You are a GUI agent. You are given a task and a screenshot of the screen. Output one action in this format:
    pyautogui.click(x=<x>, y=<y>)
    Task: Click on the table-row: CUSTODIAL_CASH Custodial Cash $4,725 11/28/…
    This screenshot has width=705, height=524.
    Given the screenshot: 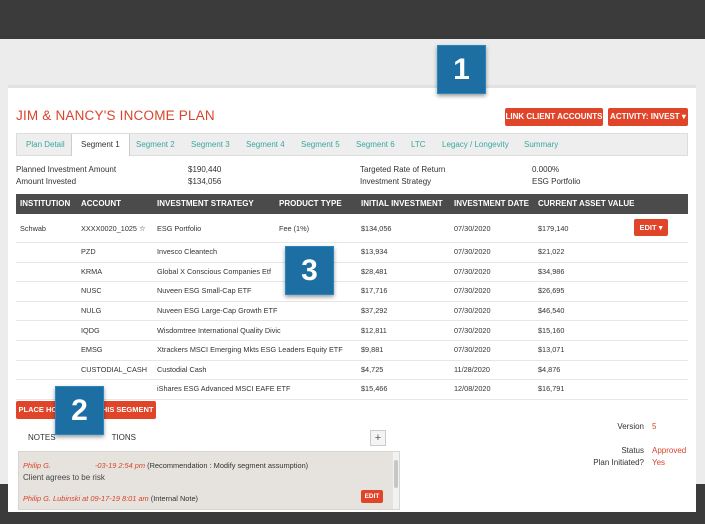 What is the action you would take?
    pyautogui.click(x=352, y=370)
    